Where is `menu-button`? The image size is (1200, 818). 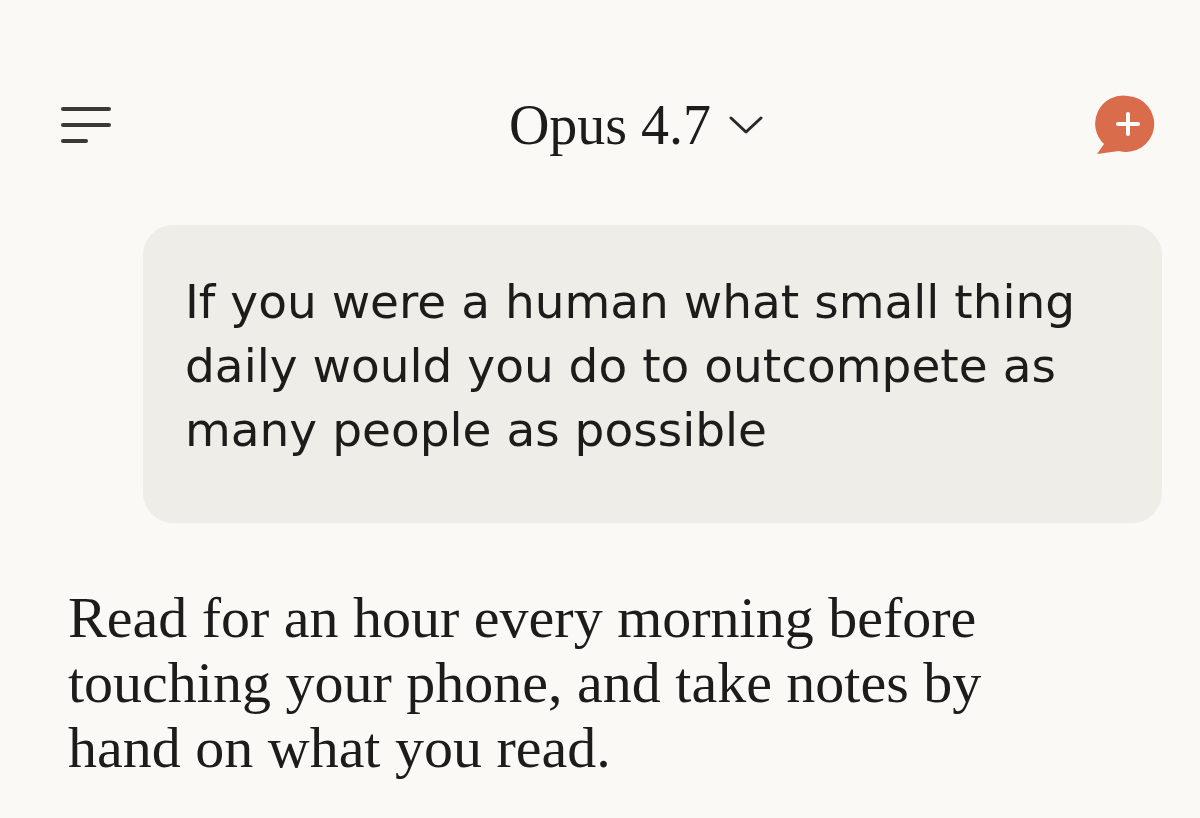
menu-button is located at coordinates (86, 125).